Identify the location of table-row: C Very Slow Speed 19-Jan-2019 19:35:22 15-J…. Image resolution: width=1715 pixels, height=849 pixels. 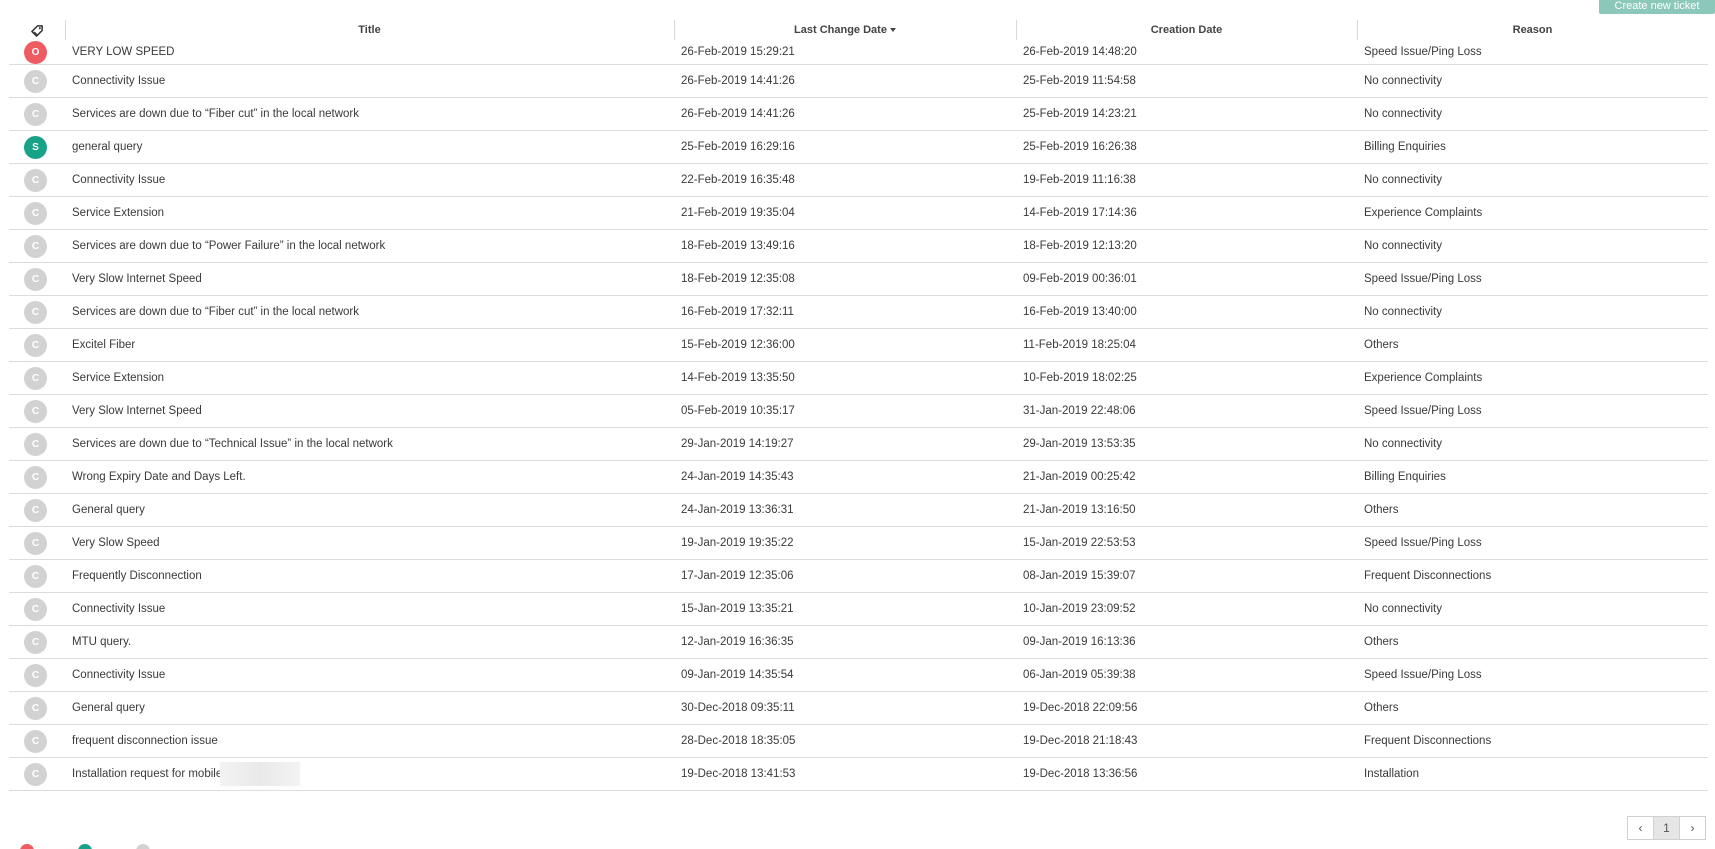
(858, 543).